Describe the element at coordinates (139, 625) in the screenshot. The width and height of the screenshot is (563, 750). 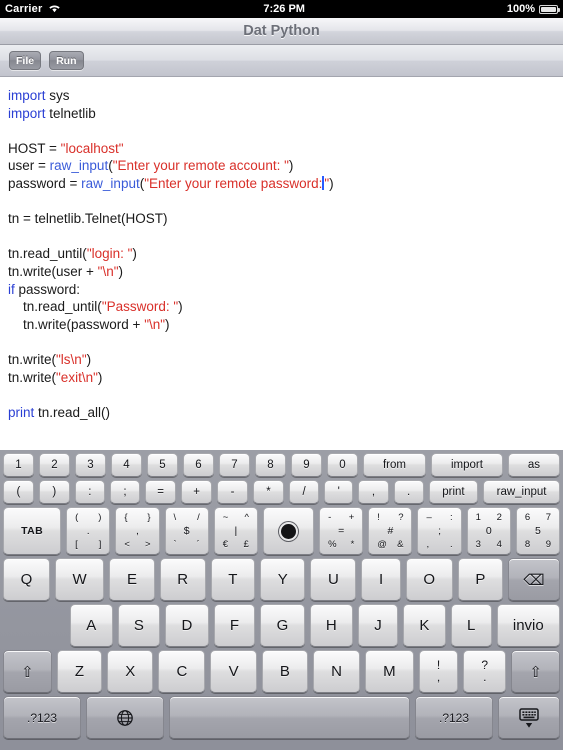
I see `key-letter-s: S` at that location.